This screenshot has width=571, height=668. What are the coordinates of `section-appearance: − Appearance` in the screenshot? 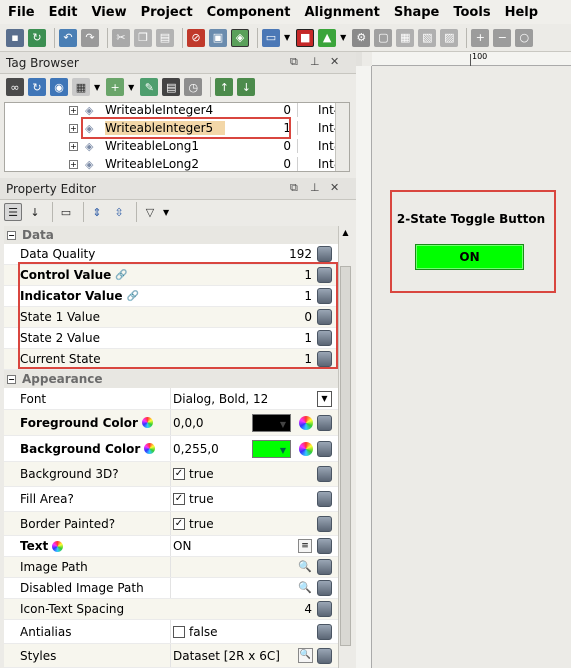 It's located at (171, 379).